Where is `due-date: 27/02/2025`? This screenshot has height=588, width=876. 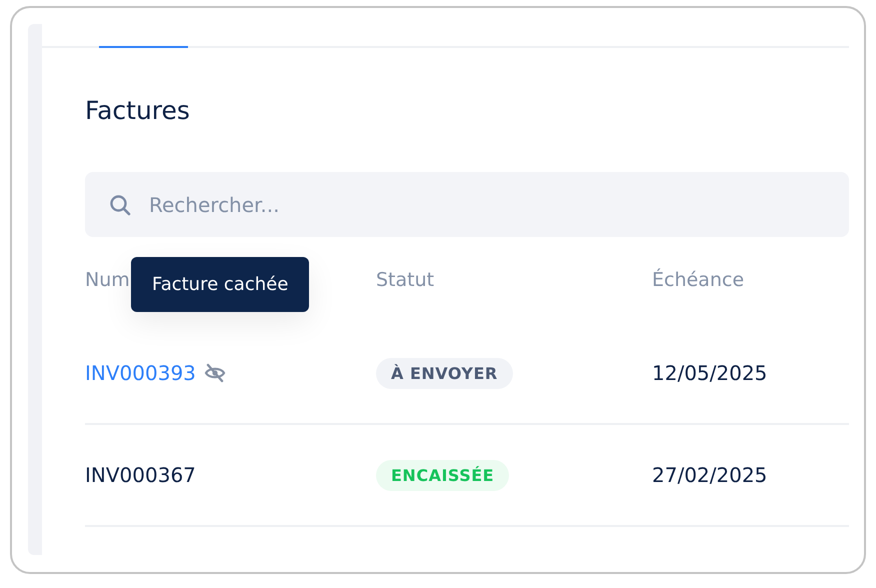
due-date: 27/02/2025 is located at coordinates (710, 475).